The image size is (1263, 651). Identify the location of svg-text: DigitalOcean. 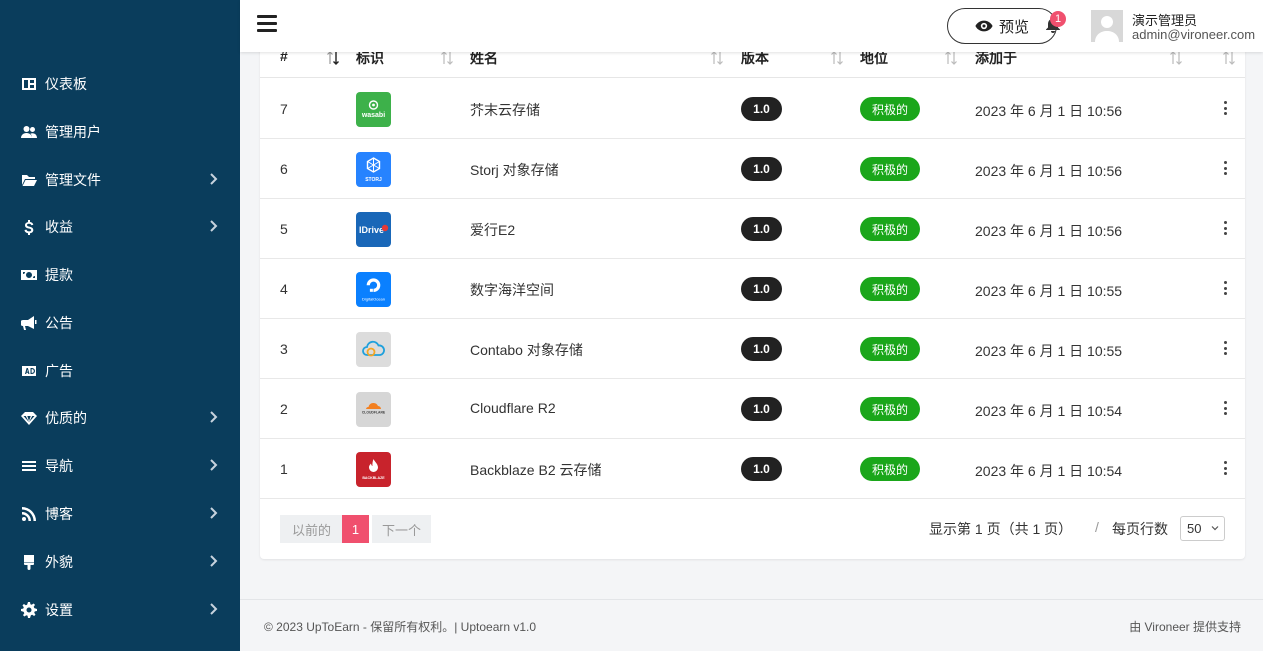
(373, 299).